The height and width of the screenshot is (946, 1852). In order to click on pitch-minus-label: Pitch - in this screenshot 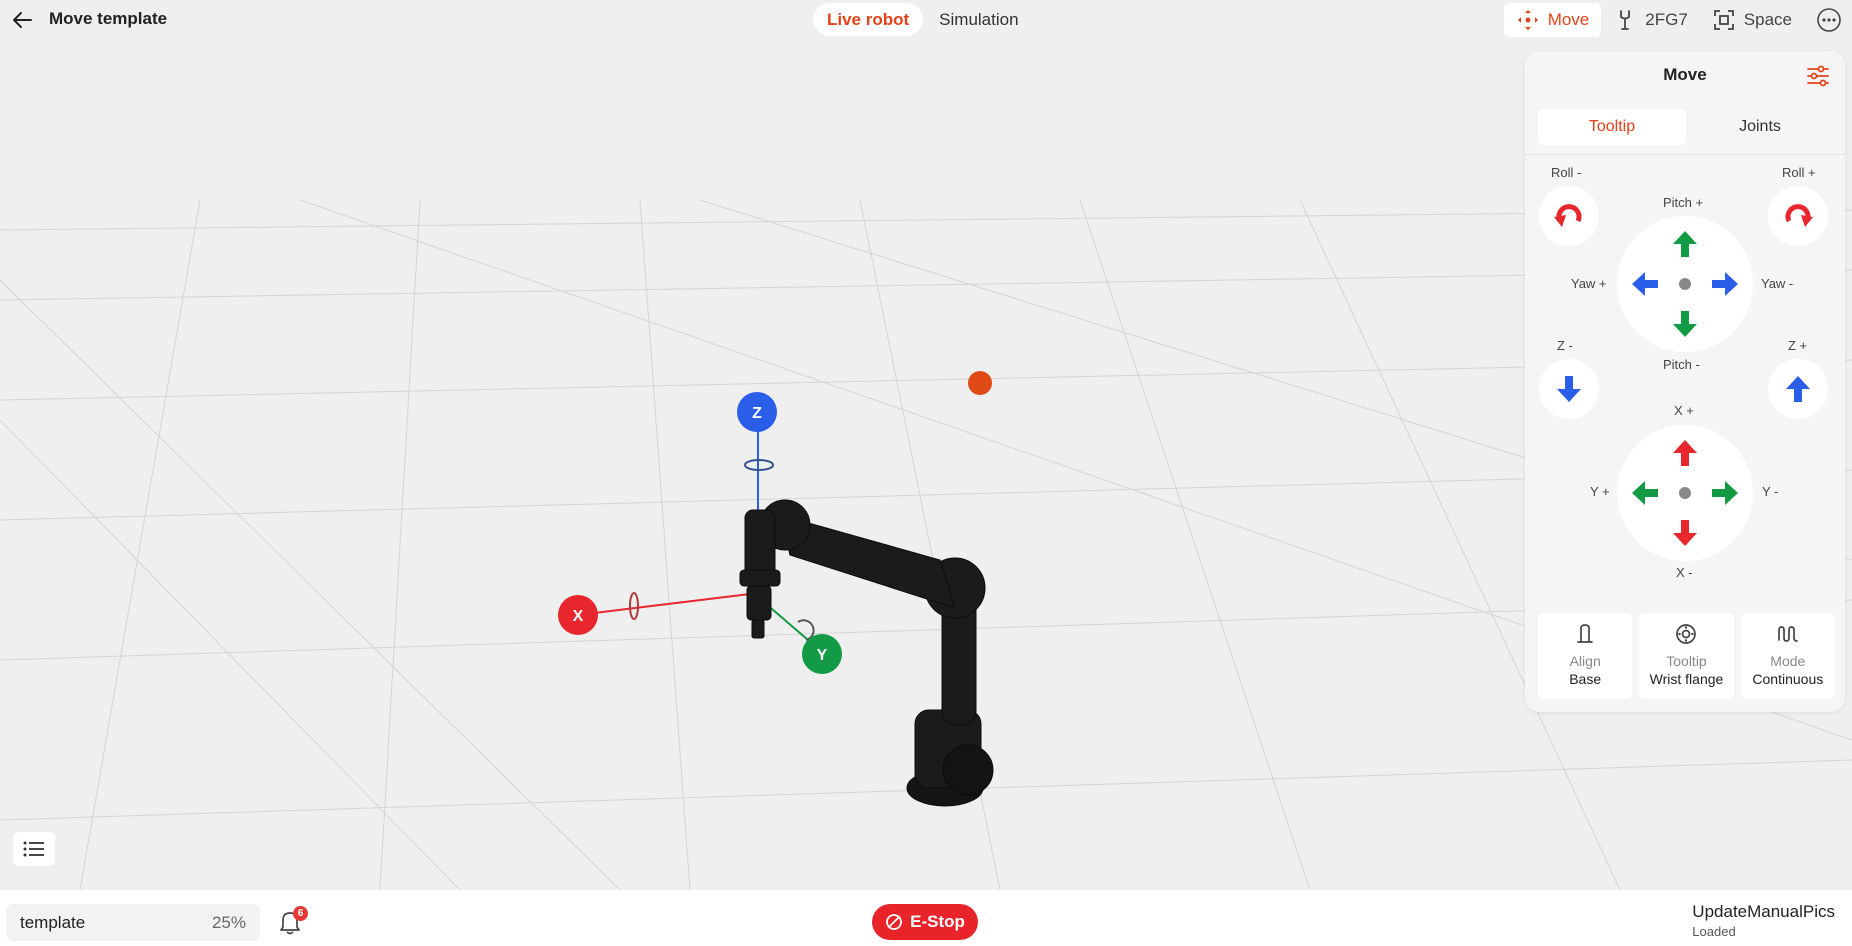, I will do `click(1681, 364)`.